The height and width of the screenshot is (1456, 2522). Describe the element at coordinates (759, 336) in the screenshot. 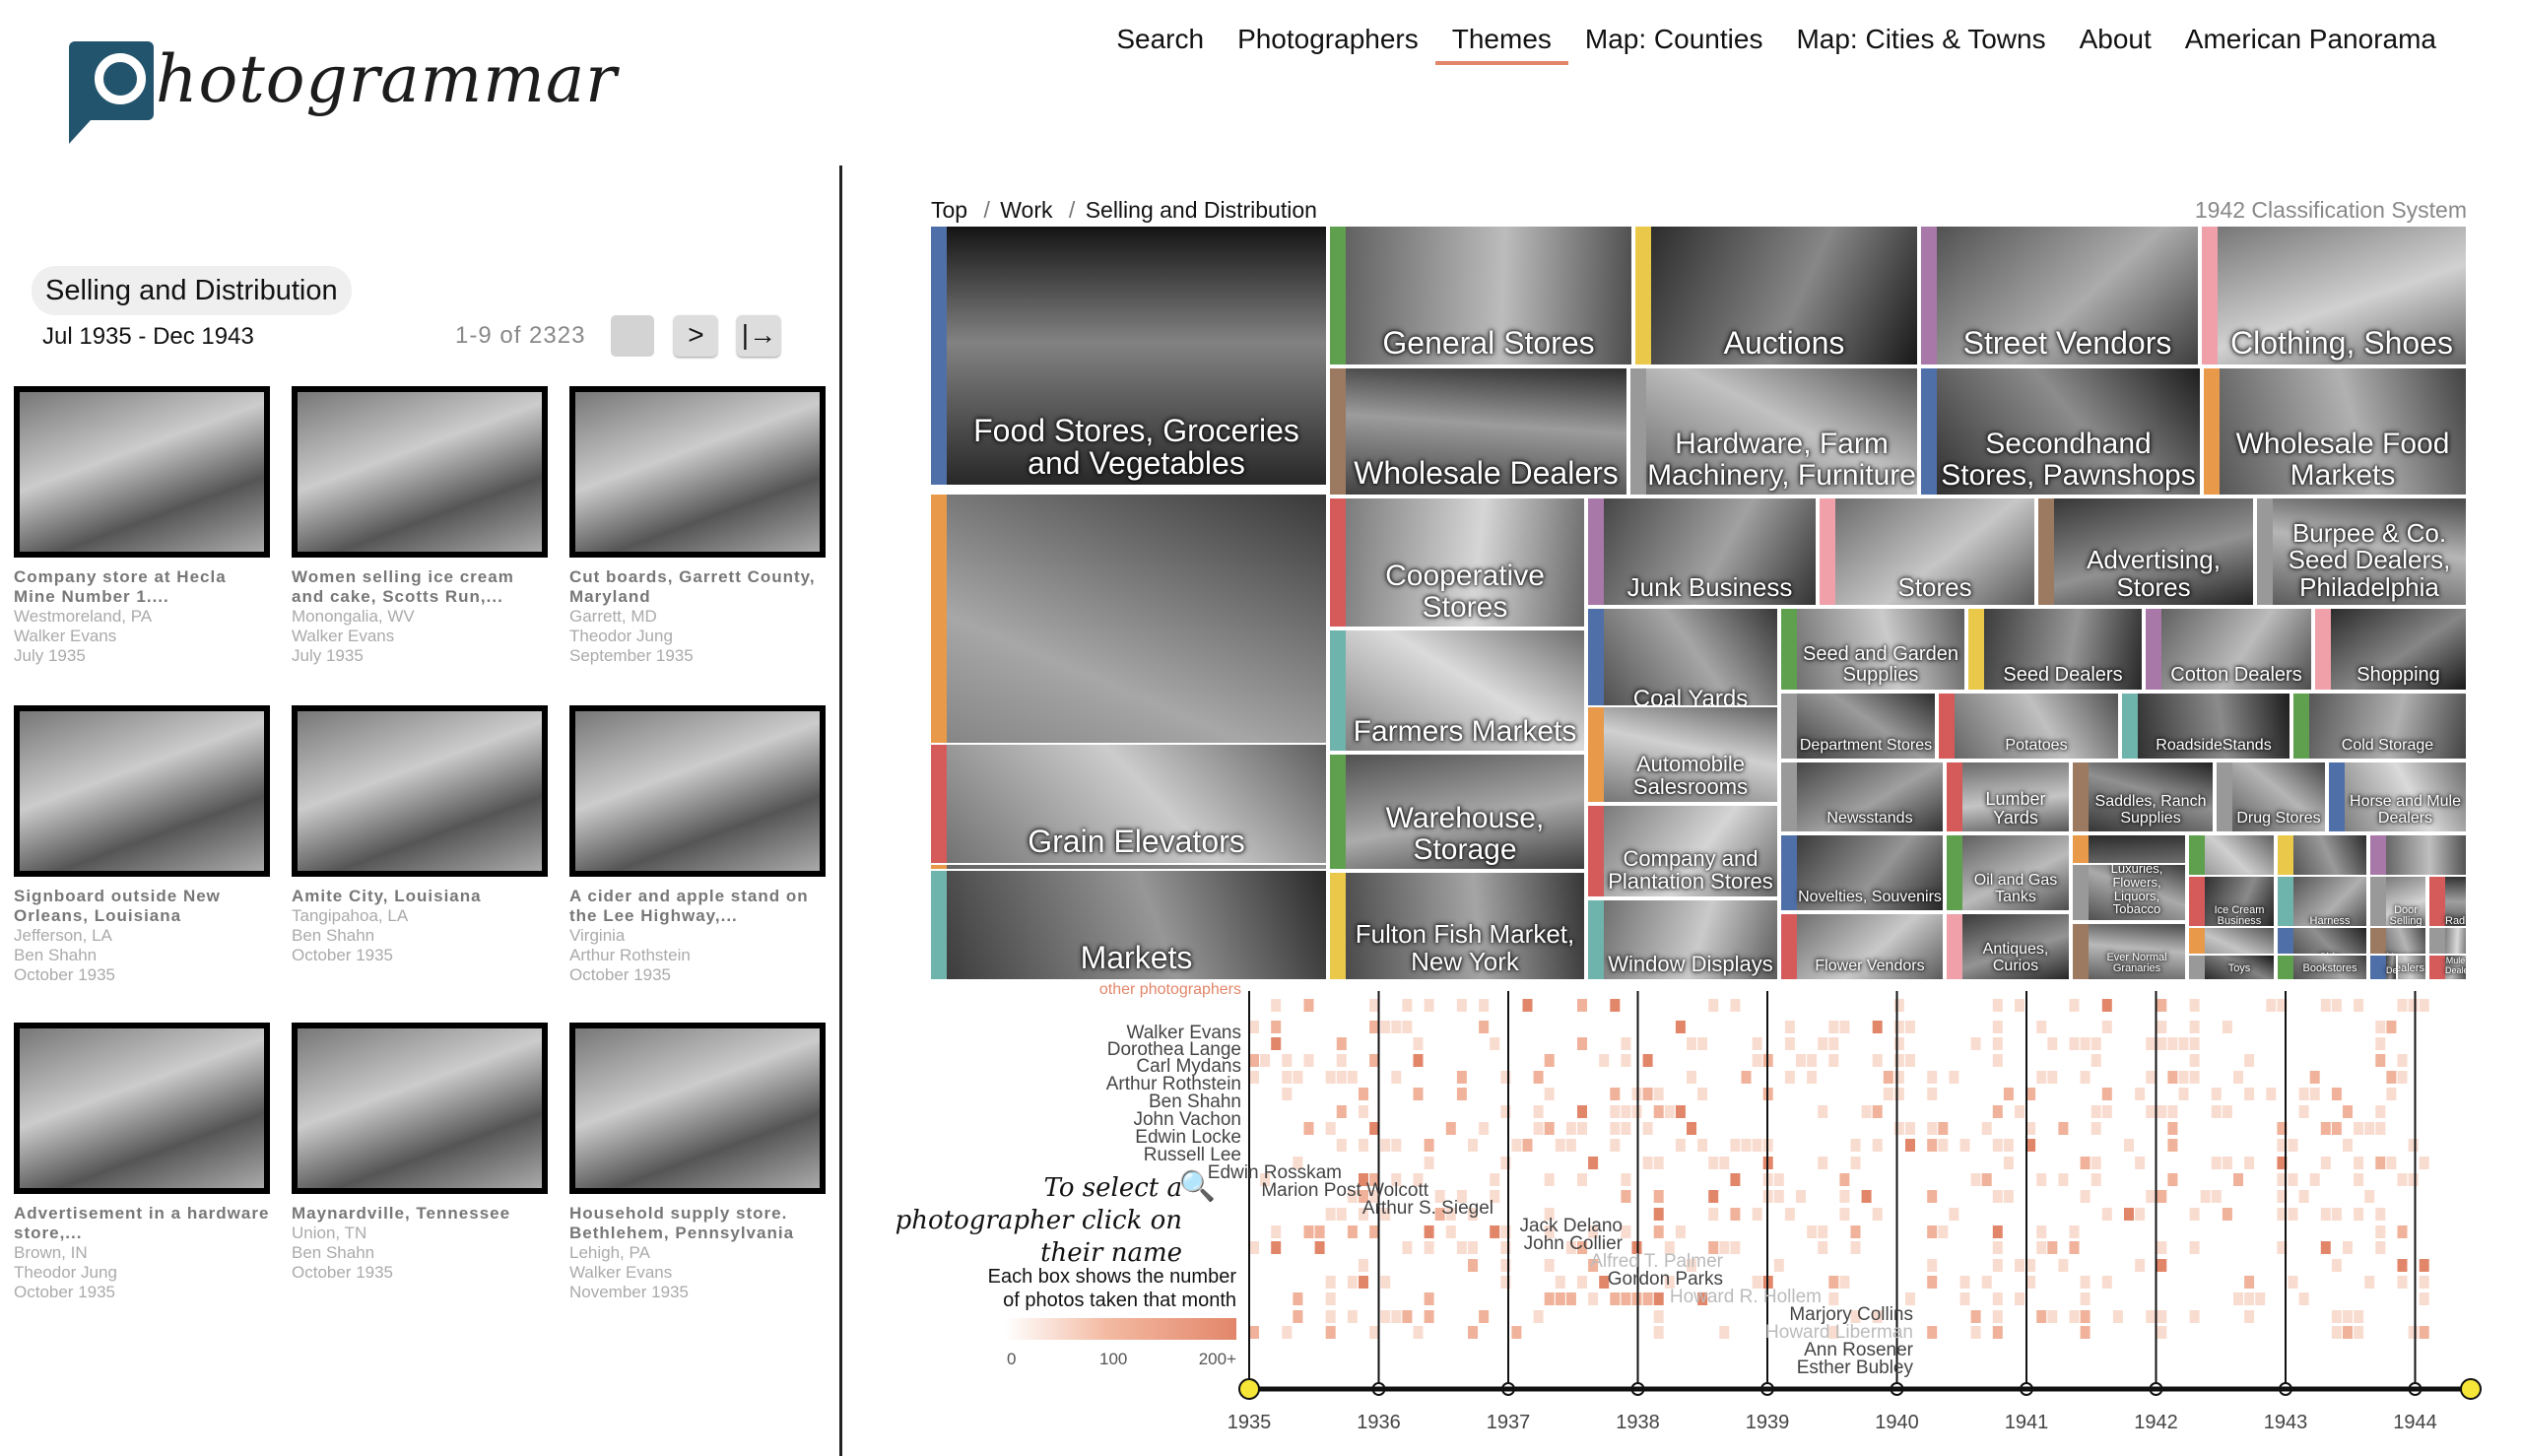

I see `last-page-button: |→` at that location.